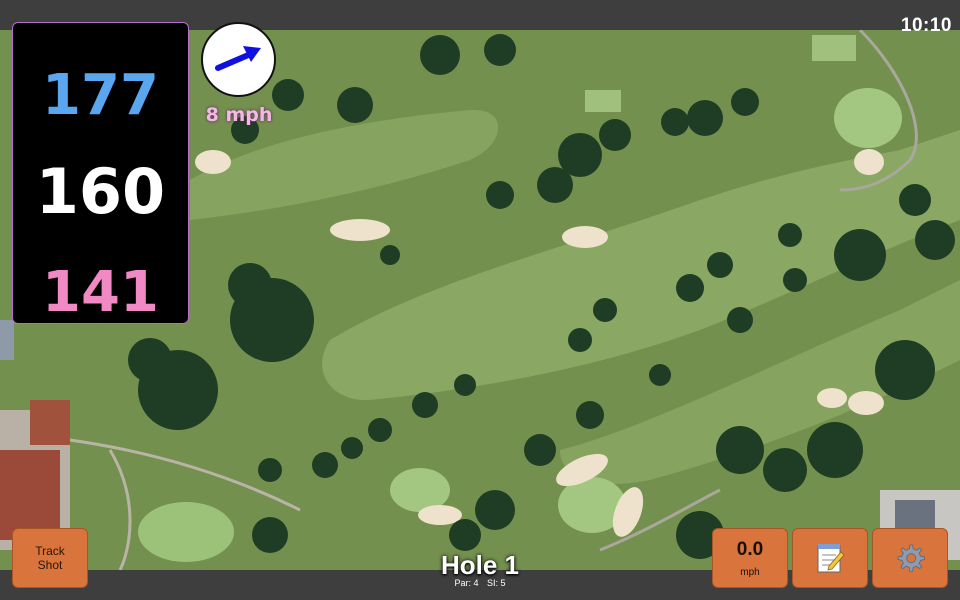 Image resolution: width=960 pixels, height=600 pixels. I want to click on notepad-icon, so click(831, 558).